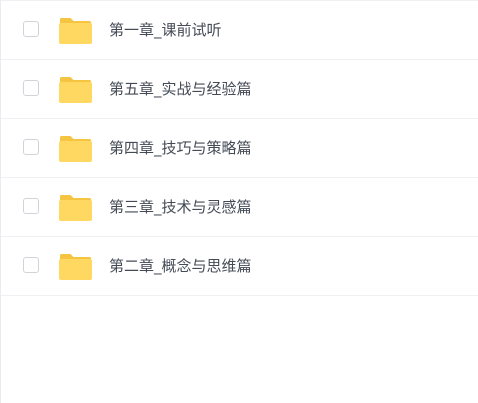  Describe the element at coordinates (180, 266) in the screenshot. I see `folder-name: 第二章_概念与思维篇` at that location.